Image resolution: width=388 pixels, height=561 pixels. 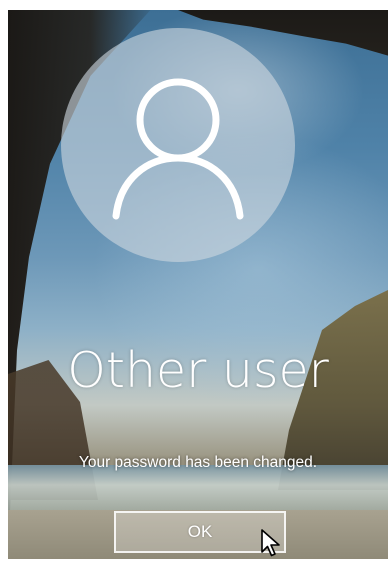 I want to click on mouse-cursor-icon, so click(x=270, y=543).